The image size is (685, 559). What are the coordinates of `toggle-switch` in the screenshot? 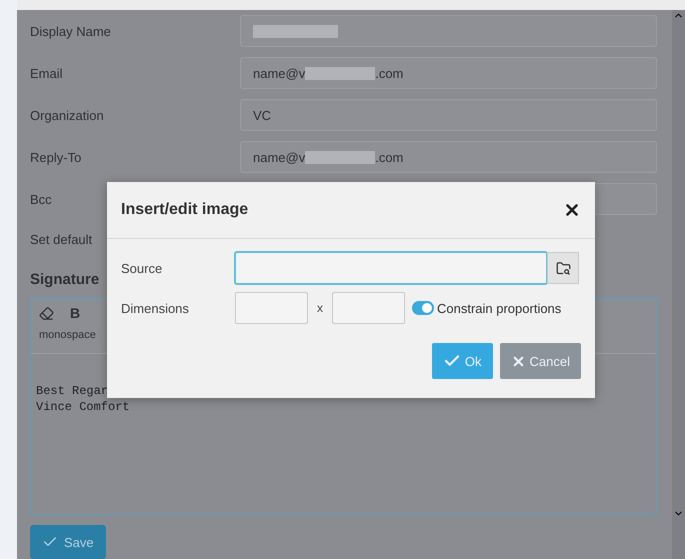 It's located at (423, 308).